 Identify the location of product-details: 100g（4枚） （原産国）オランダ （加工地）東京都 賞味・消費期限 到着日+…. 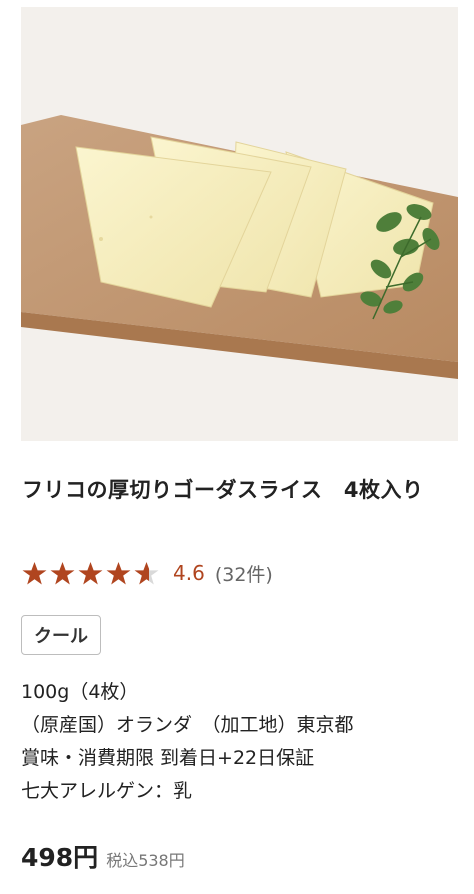
(241, 742).